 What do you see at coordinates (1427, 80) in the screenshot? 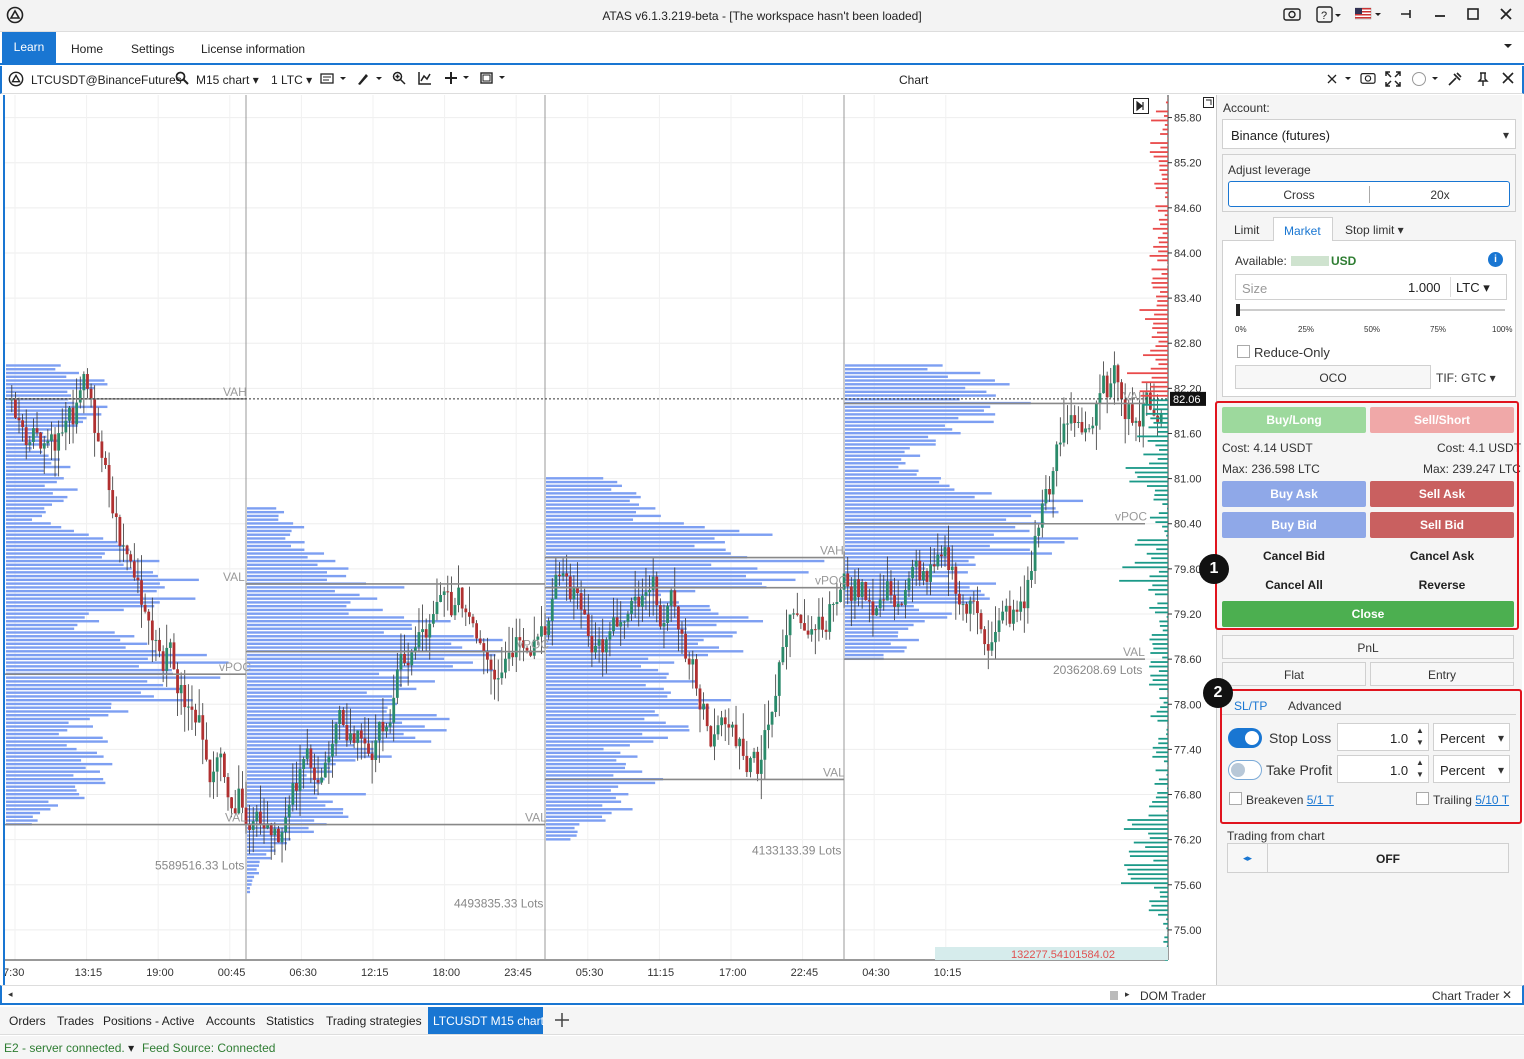
I see `color-circle-icon` at bounding box center [1427, 80].